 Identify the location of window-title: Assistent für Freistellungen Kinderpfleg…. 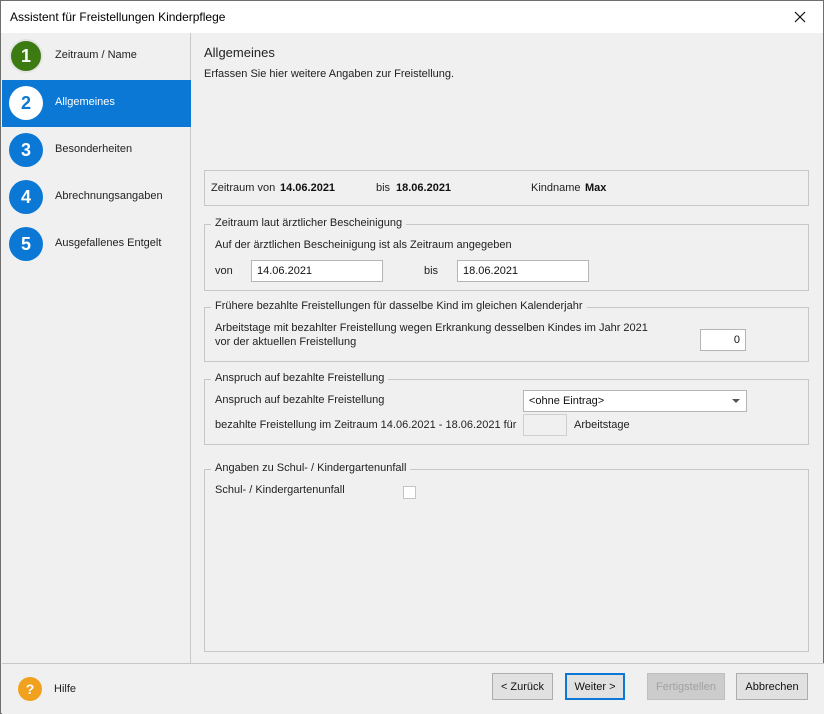
(118, 17).